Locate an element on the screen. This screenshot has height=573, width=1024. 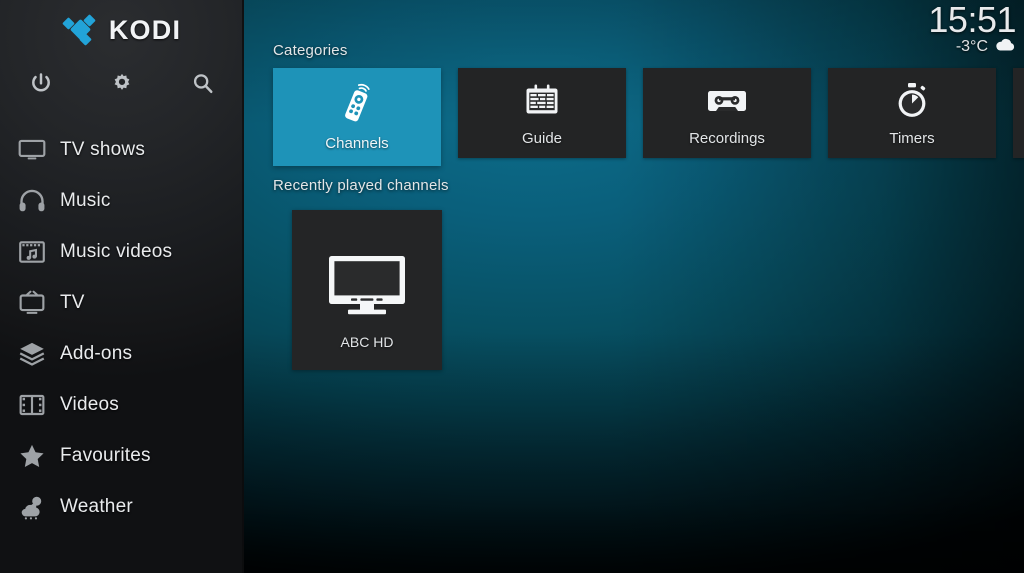
search-button is located at coordinates (203, 84).